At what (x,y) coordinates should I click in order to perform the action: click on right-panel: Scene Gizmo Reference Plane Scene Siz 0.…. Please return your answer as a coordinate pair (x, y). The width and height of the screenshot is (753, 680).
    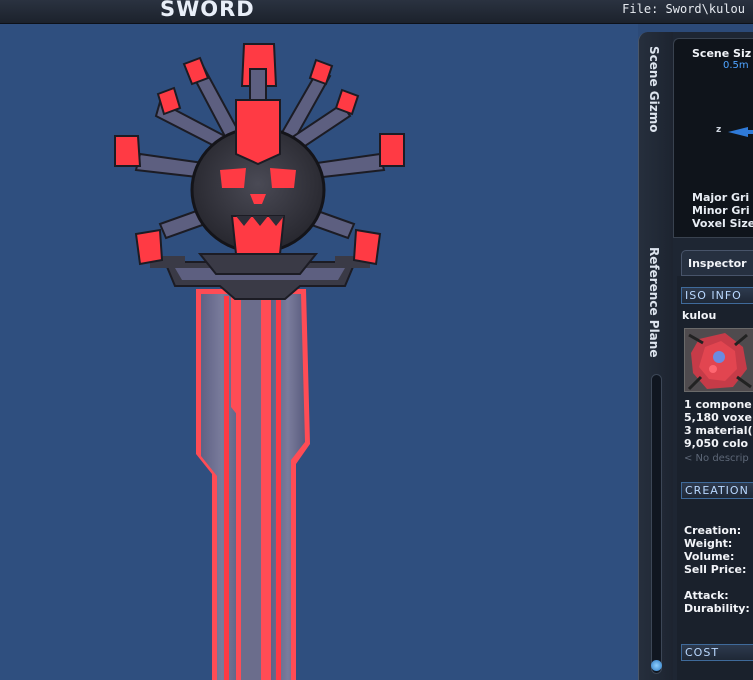
    Looking at the image, I should click on (695, 356).